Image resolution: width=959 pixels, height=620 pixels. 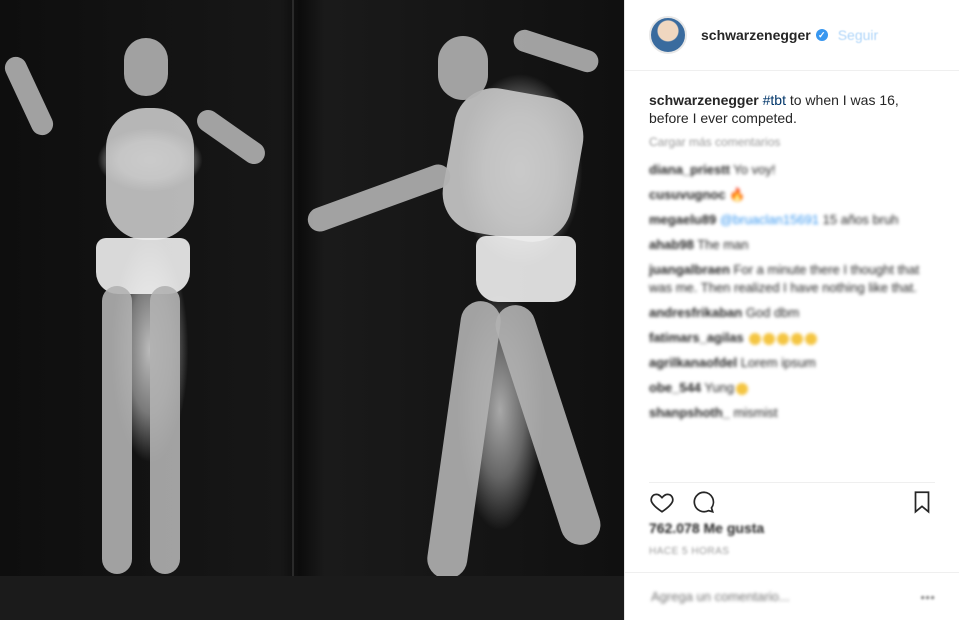 What do you see at coordinates (668, 35) in the screenshot?
I see `avatar` at bounding box center [668, 35].